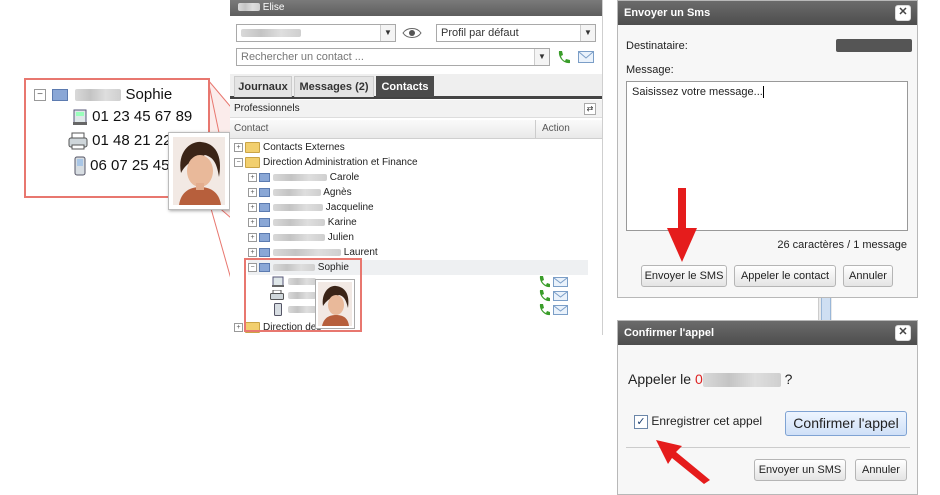  I want to click on record-call-checkbox: ✓, so click(641, 421).